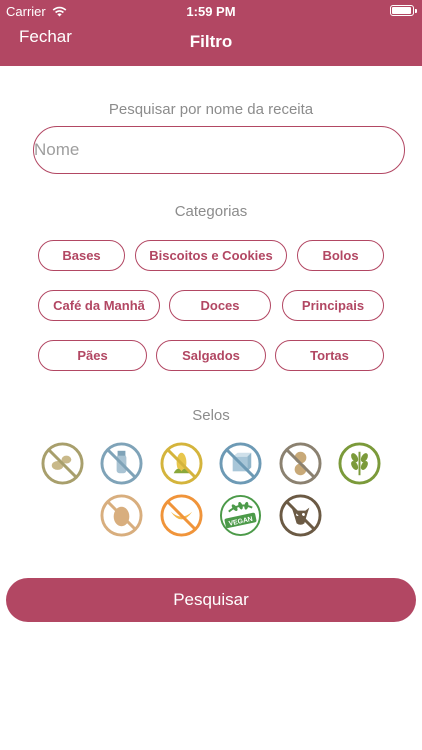 The height and width of the screenshot is (750, 422). I want to click on no-peanut-icon, so click(300, 463).